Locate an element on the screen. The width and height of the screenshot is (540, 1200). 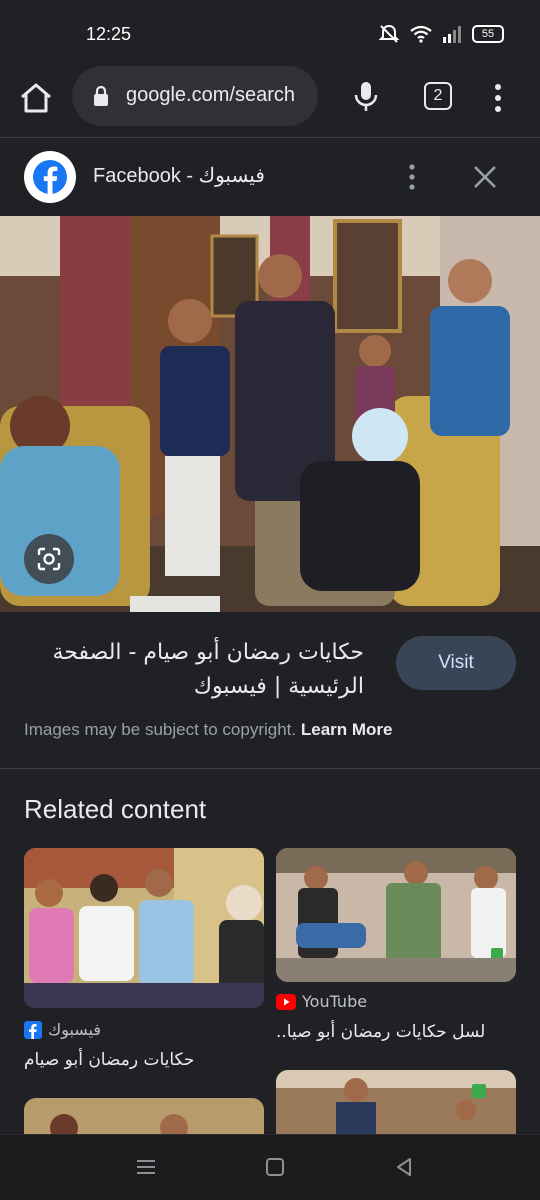
visit-button: Visit is located at coordinates (456, 663).